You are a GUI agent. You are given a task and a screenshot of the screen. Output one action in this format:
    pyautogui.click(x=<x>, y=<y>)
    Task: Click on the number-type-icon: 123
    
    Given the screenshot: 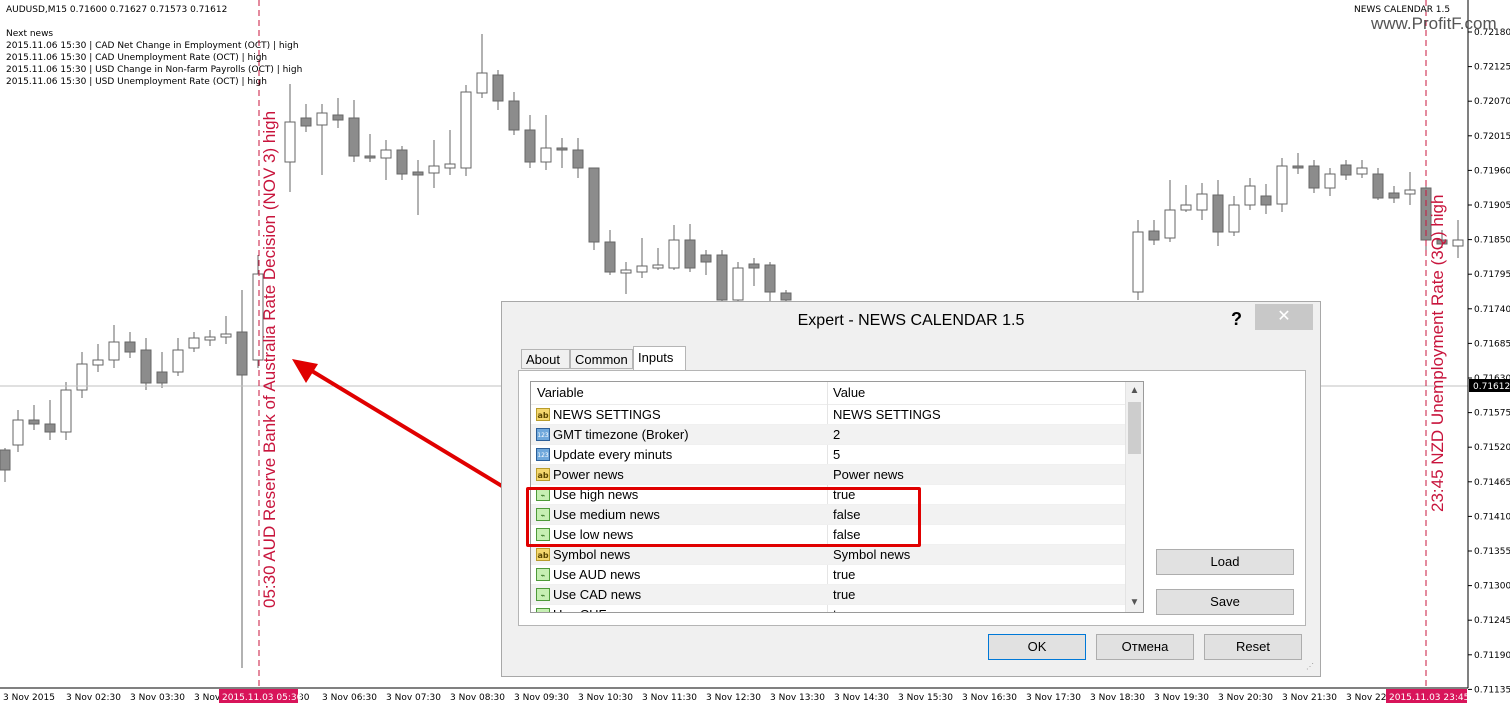 What is the action you would take?
    pyautogui.click(x=543, y=434)
    